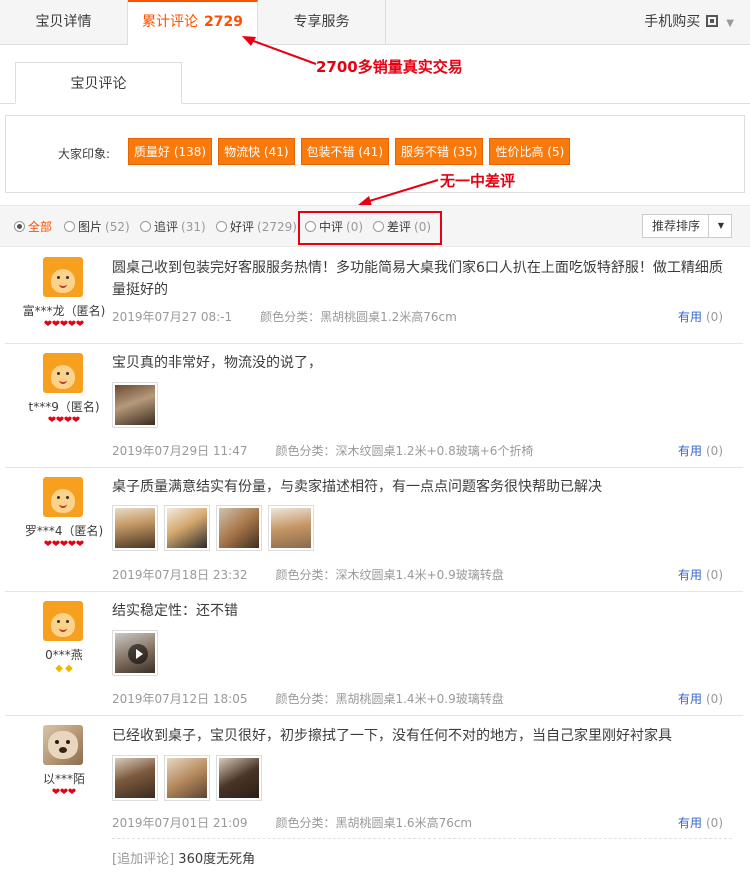  Describe the element at coordinates (676, 226) in the screenshot. I see `sort-label: 推荐排序` at that location.